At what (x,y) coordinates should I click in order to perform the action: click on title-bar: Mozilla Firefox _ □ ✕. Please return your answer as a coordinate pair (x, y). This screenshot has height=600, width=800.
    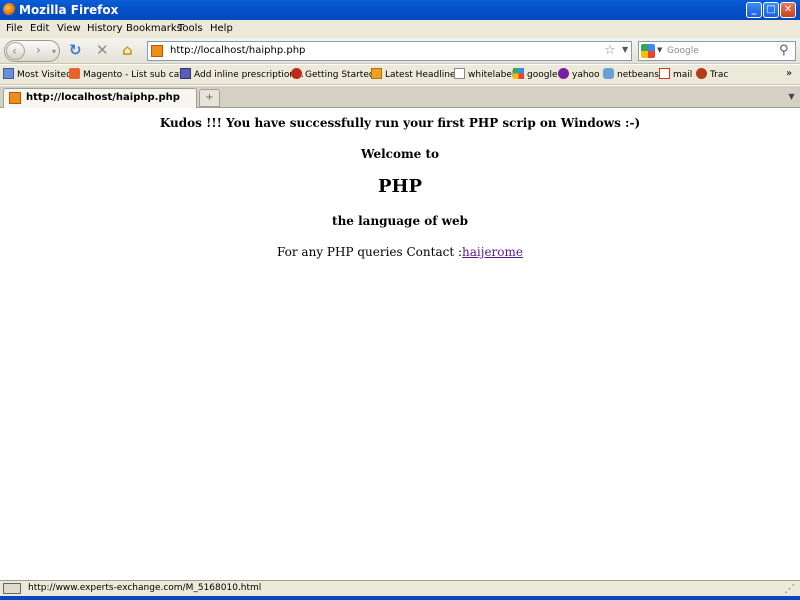
    Looking at the image, I should click on (400, 10).